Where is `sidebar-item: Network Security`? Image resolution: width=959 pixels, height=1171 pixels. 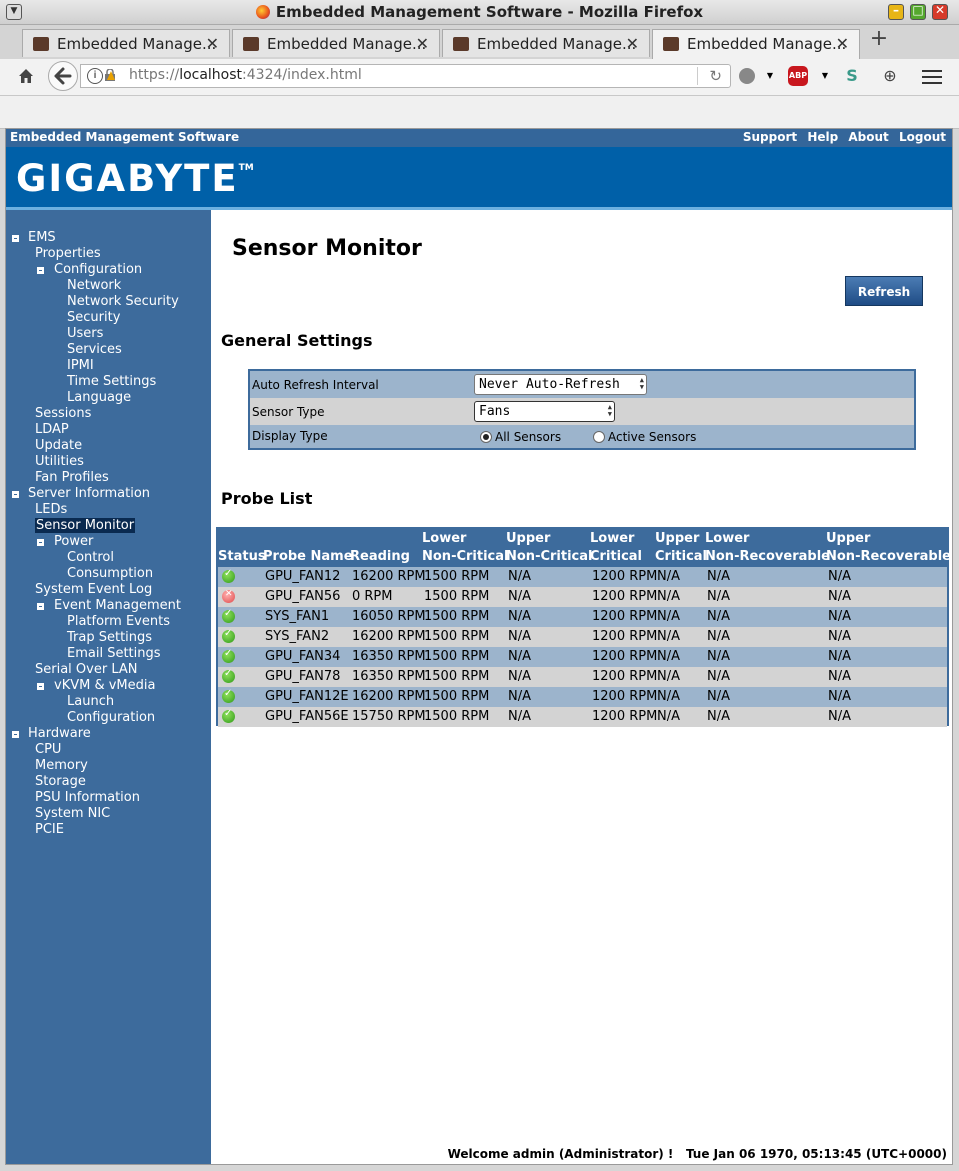
sidebar-item: Network Security is located at coordinates (123, 301).